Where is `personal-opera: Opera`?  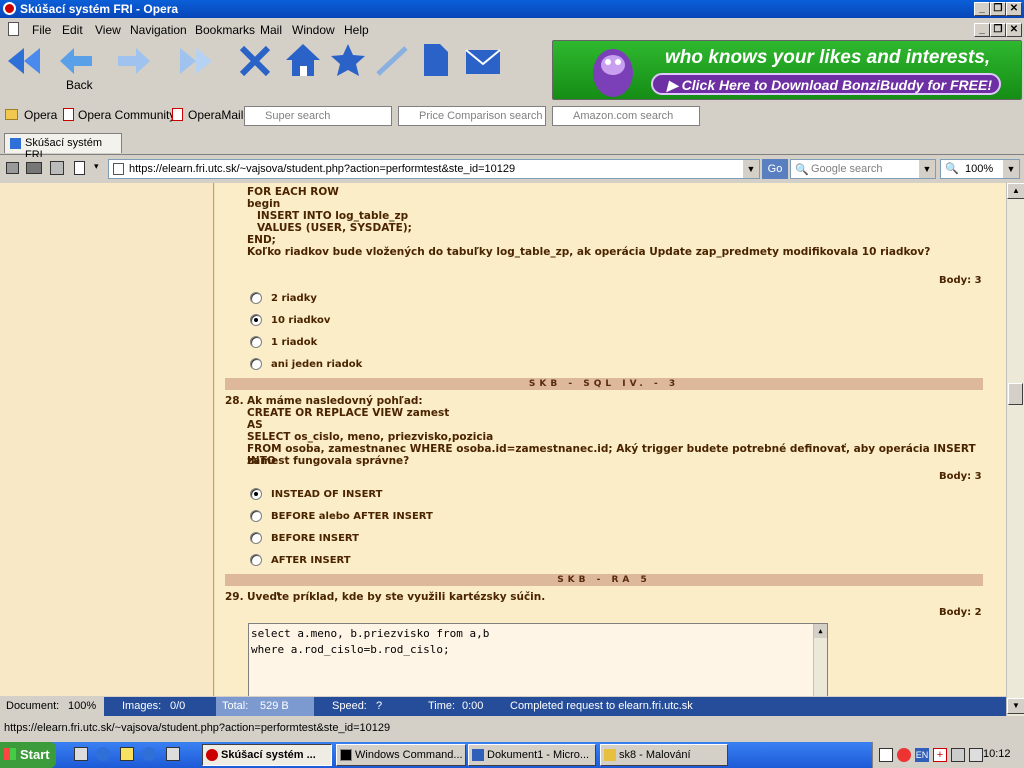
personal-opera: Opera is located at coordinates (40, 115).